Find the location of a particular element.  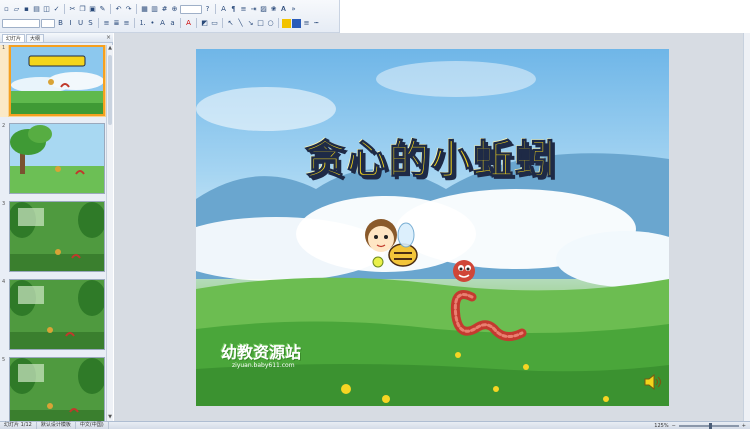

zoom-field is located at coordinates (191, 9).